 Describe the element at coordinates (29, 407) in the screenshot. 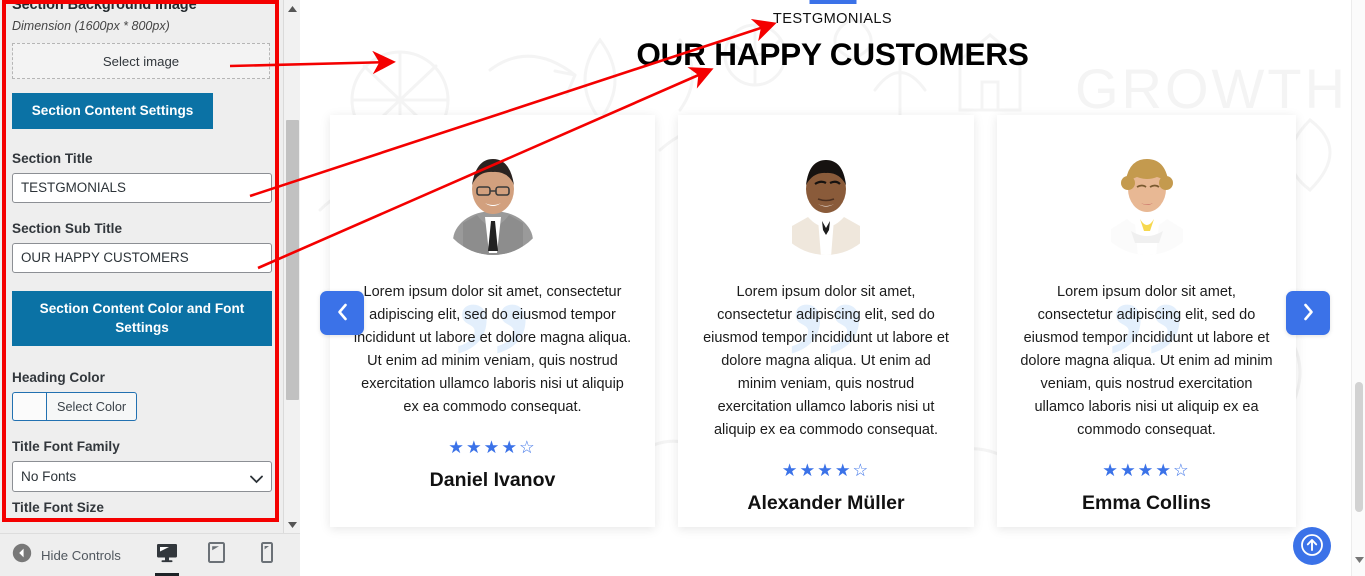

I see `color-swatch-preview` at that location.